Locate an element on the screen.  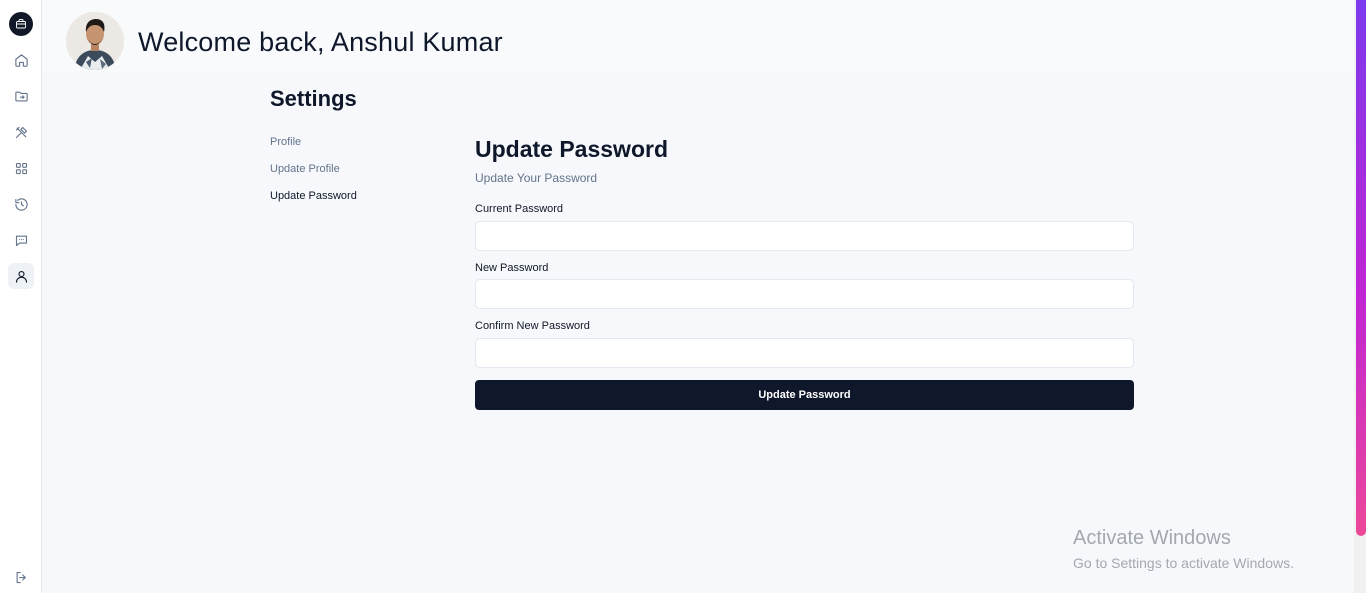
user-icon is located at coordinates (21, 276).